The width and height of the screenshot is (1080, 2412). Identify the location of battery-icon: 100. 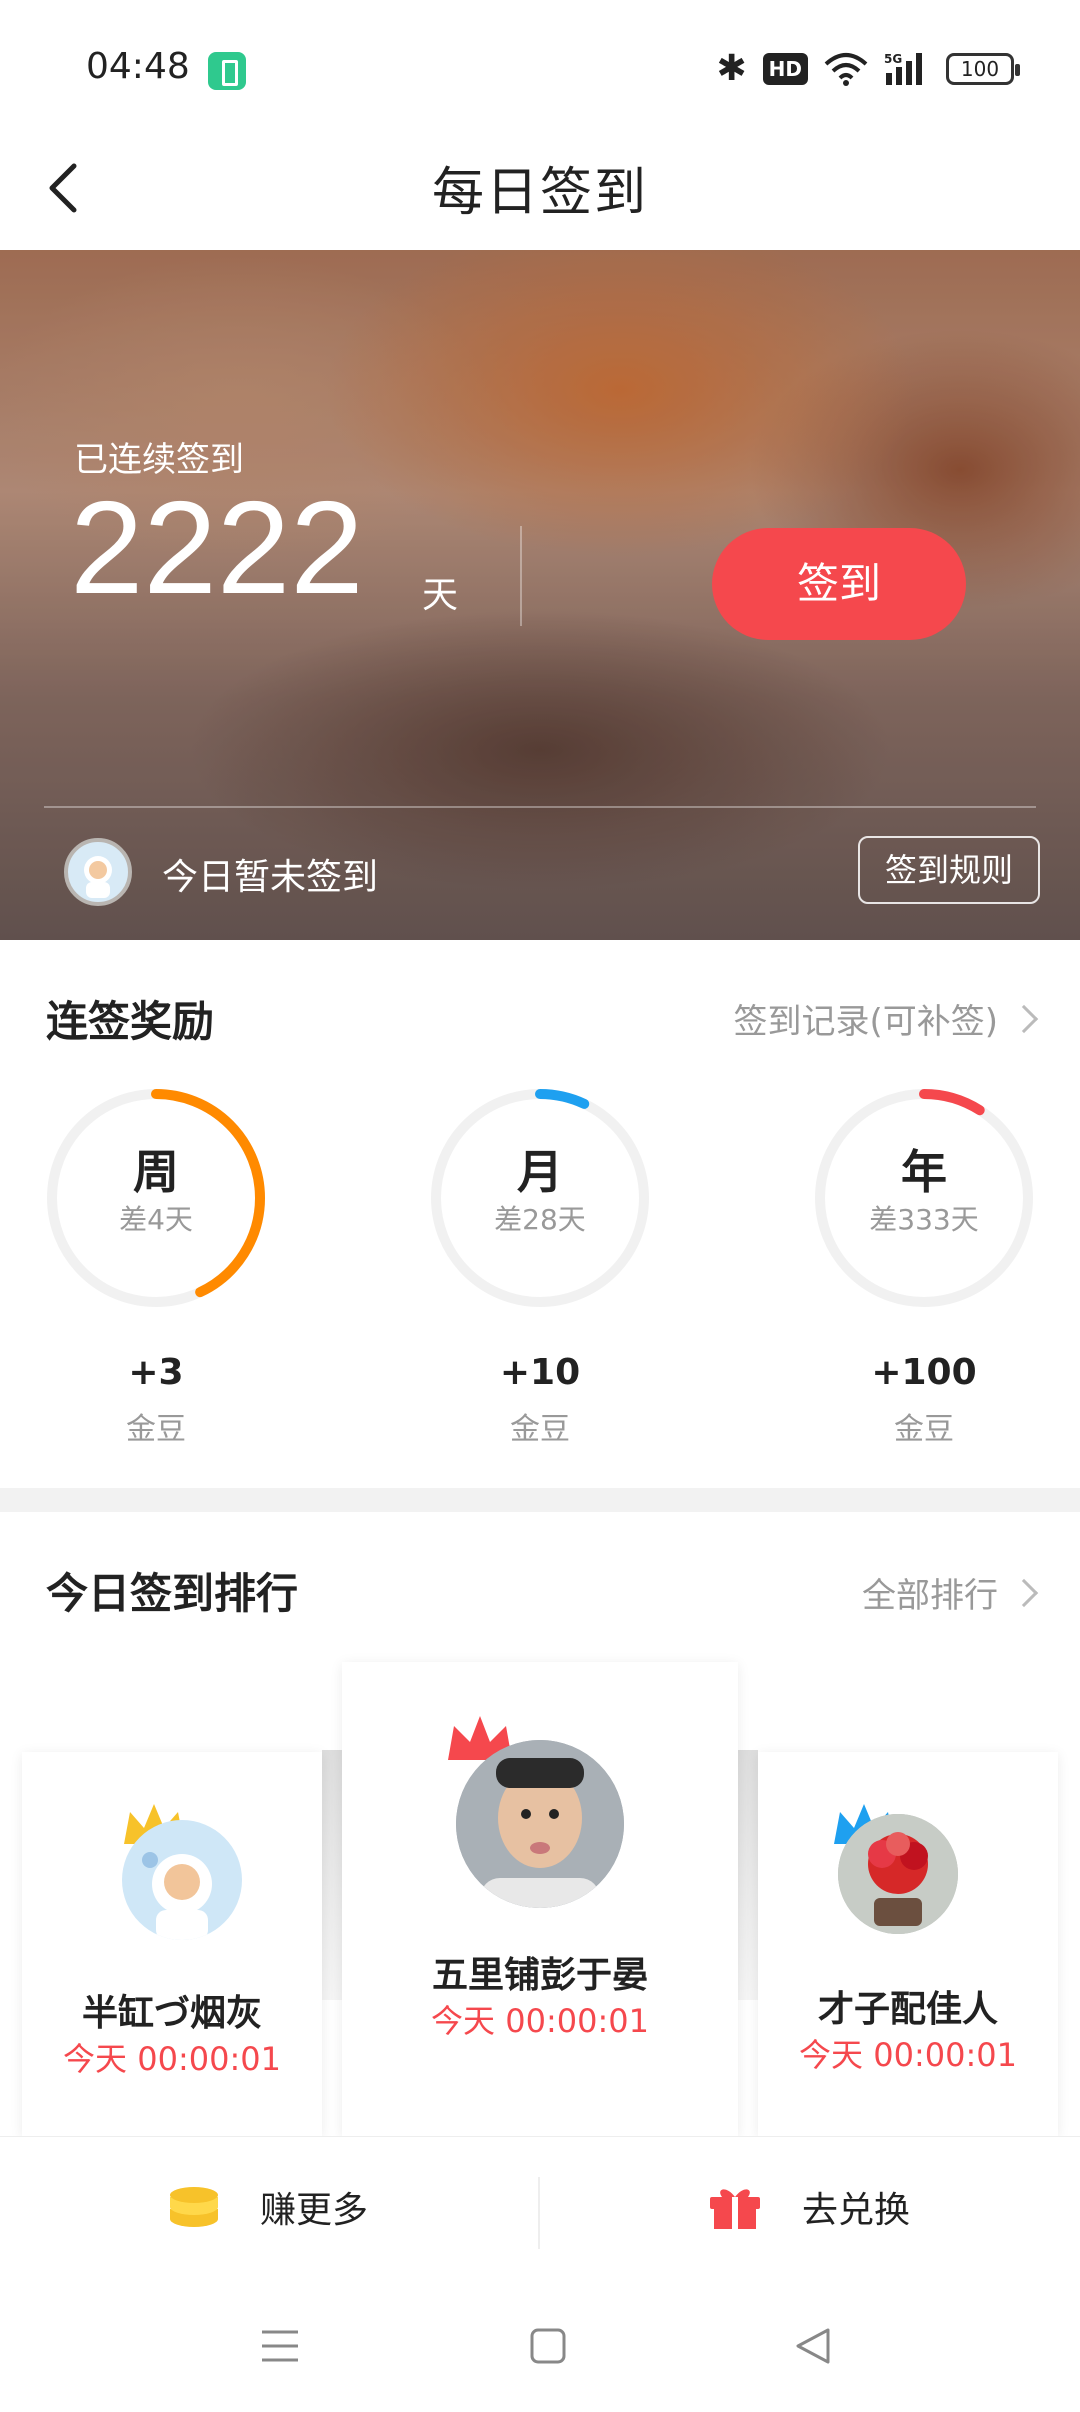
(983, 68).